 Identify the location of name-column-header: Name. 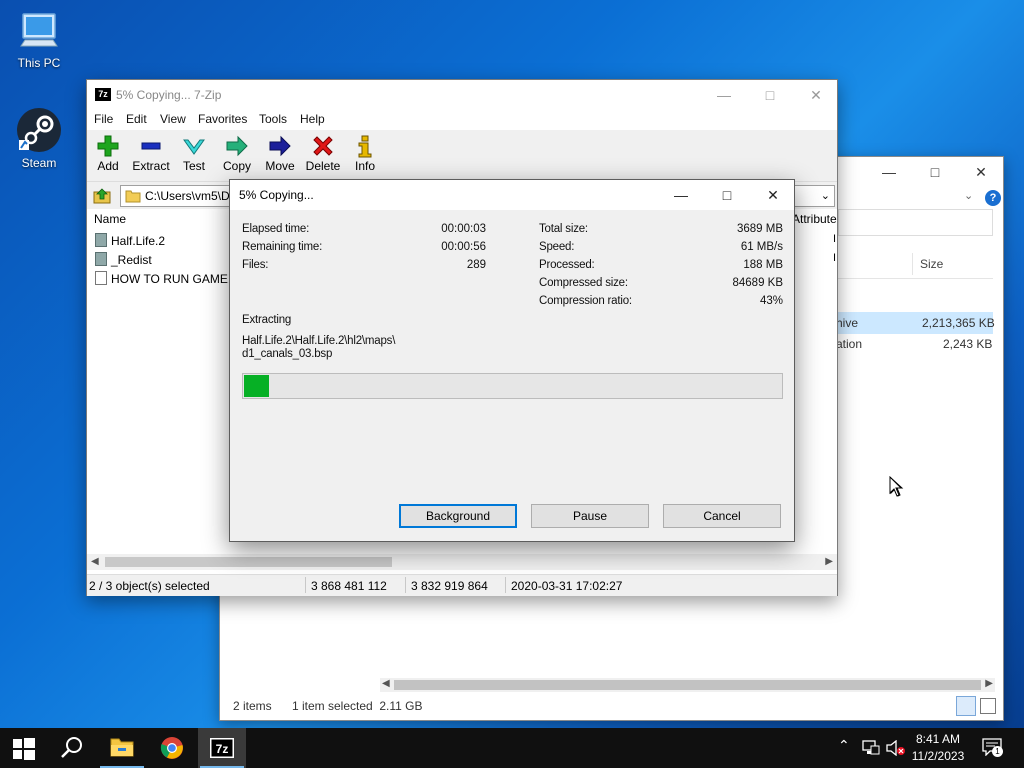
(110, 219).